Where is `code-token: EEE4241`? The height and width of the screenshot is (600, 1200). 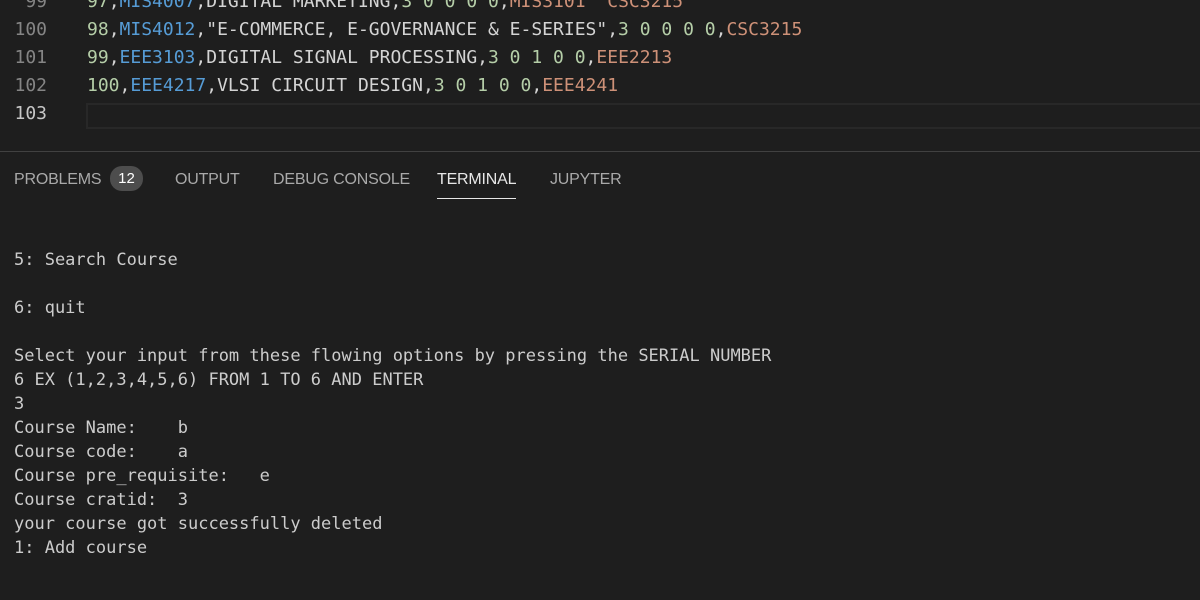
code-token: EEE4241 is located at coordinates (580, 85).